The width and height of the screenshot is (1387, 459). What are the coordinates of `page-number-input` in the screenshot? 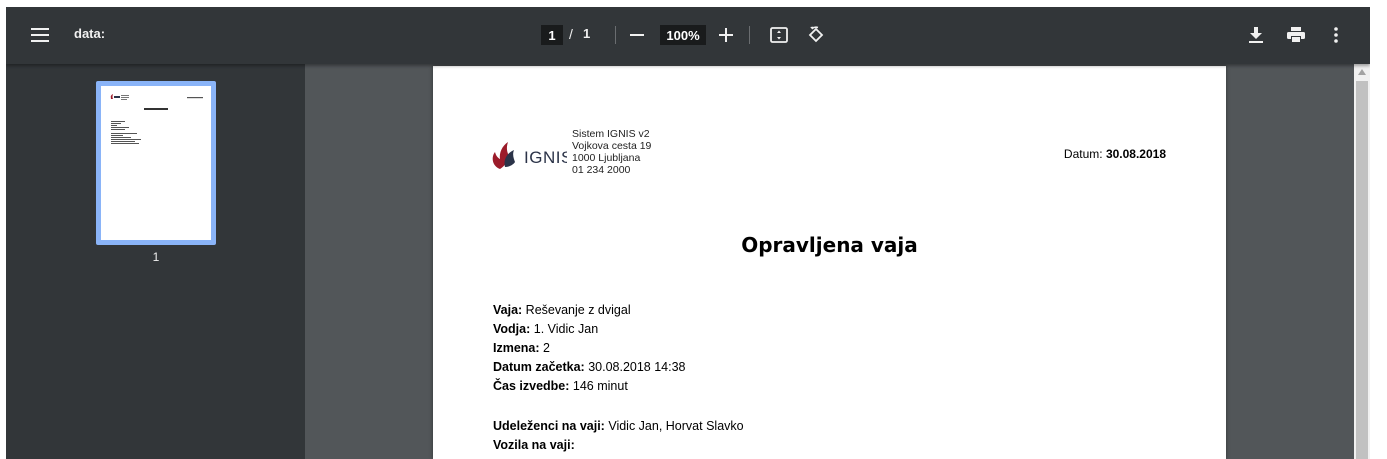 It's located at (552, 35).